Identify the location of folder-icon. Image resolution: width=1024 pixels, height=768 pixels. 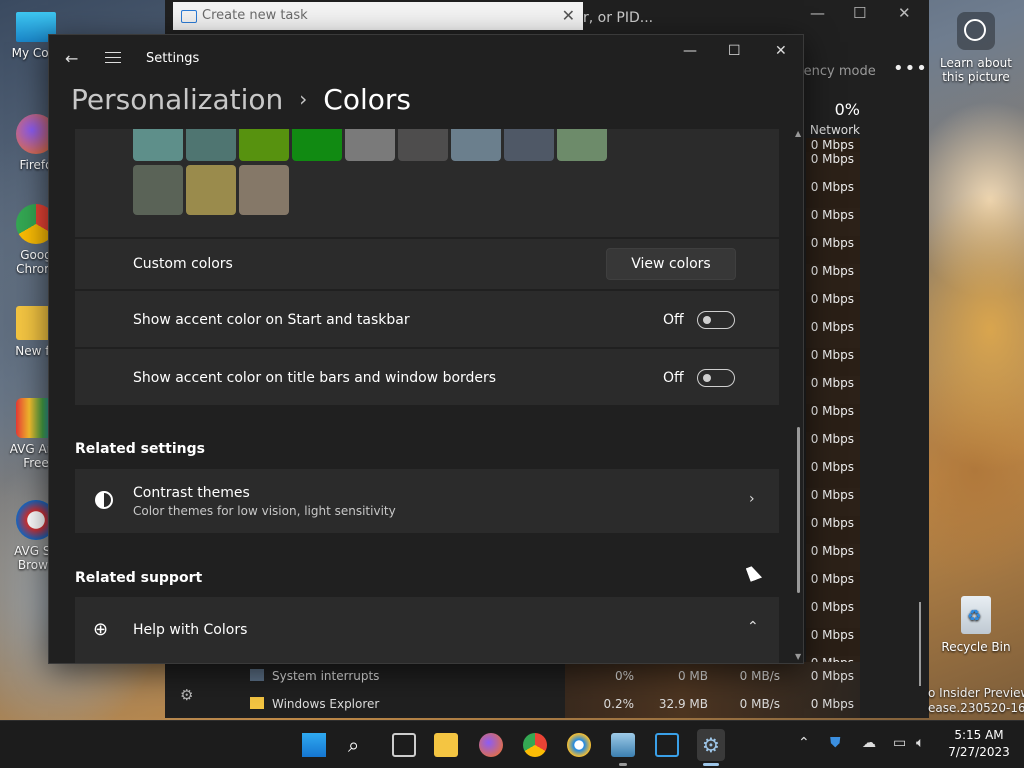
(257, 703).